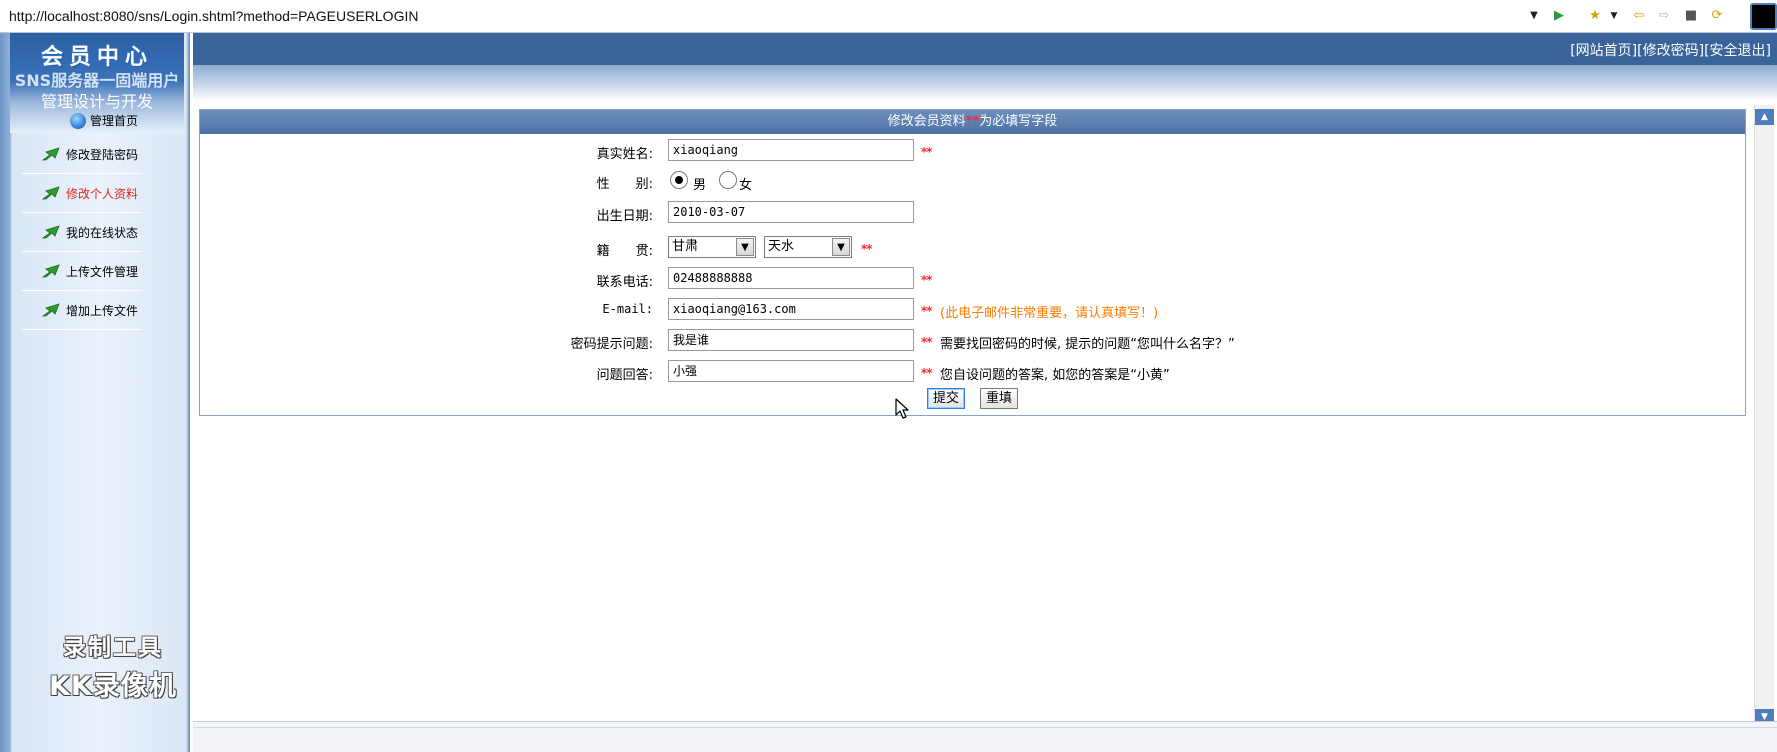 Image resolution: width=1777 pixels, height=752 pixels. I want to click on phone-input: 02488888888, so click(791, 278).